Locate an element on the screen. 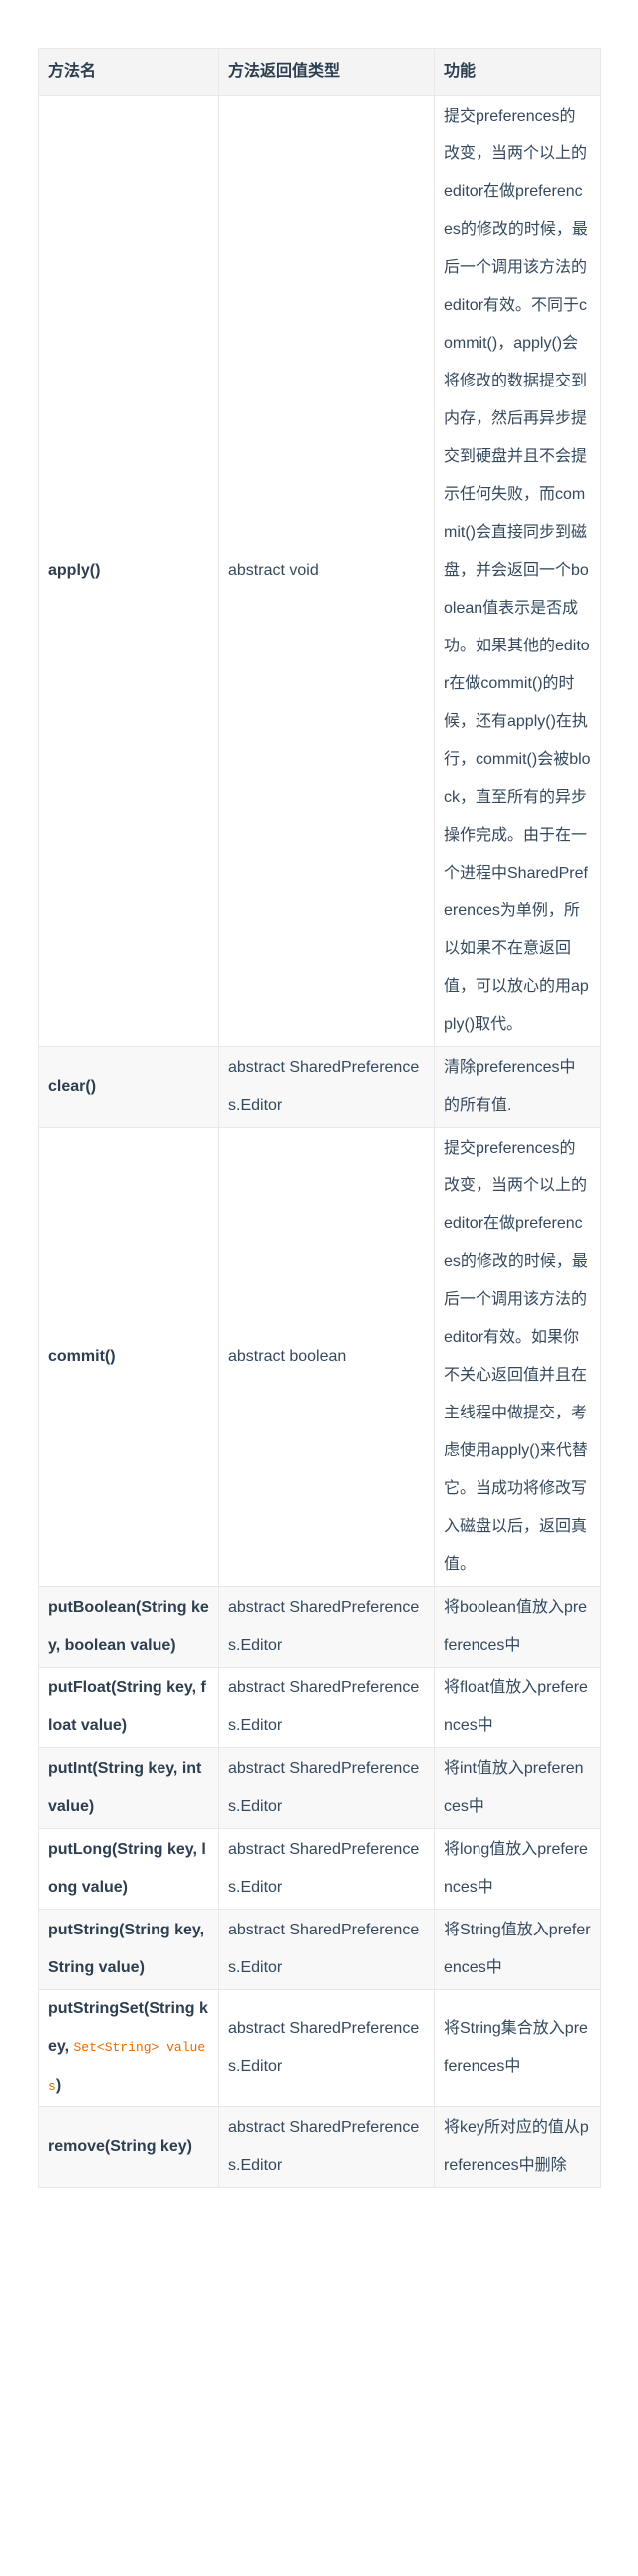 This screenshot has width=638, height=2576. method-description: 将key所对应的值从preferences中删除 is located at coordinates (517, 2147).